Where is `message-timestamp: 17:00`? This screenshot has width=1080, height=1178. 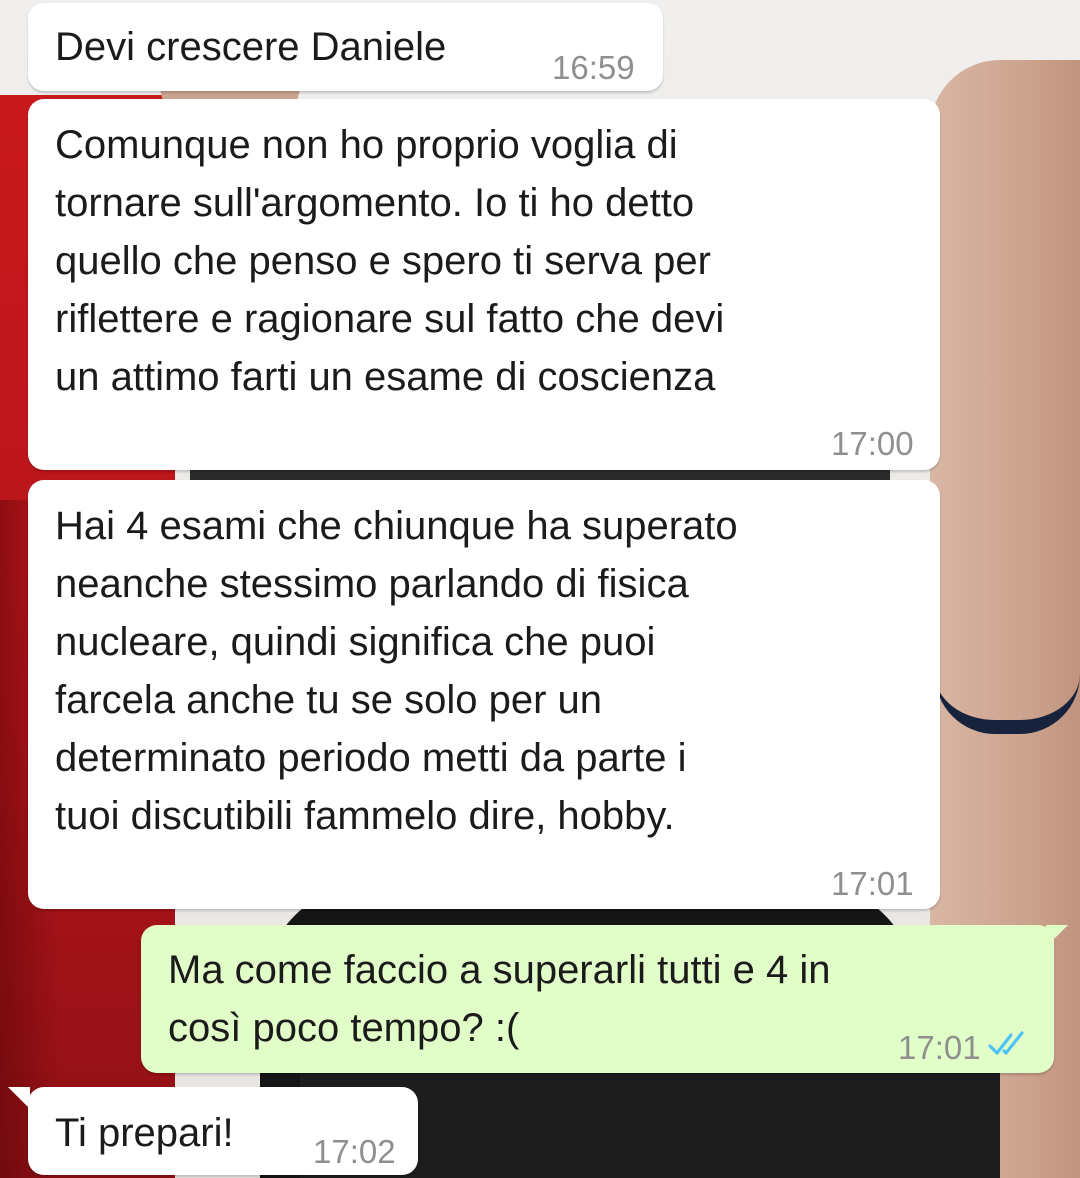
message-timestamp: 17:00 is located at coordinates (872, 443).